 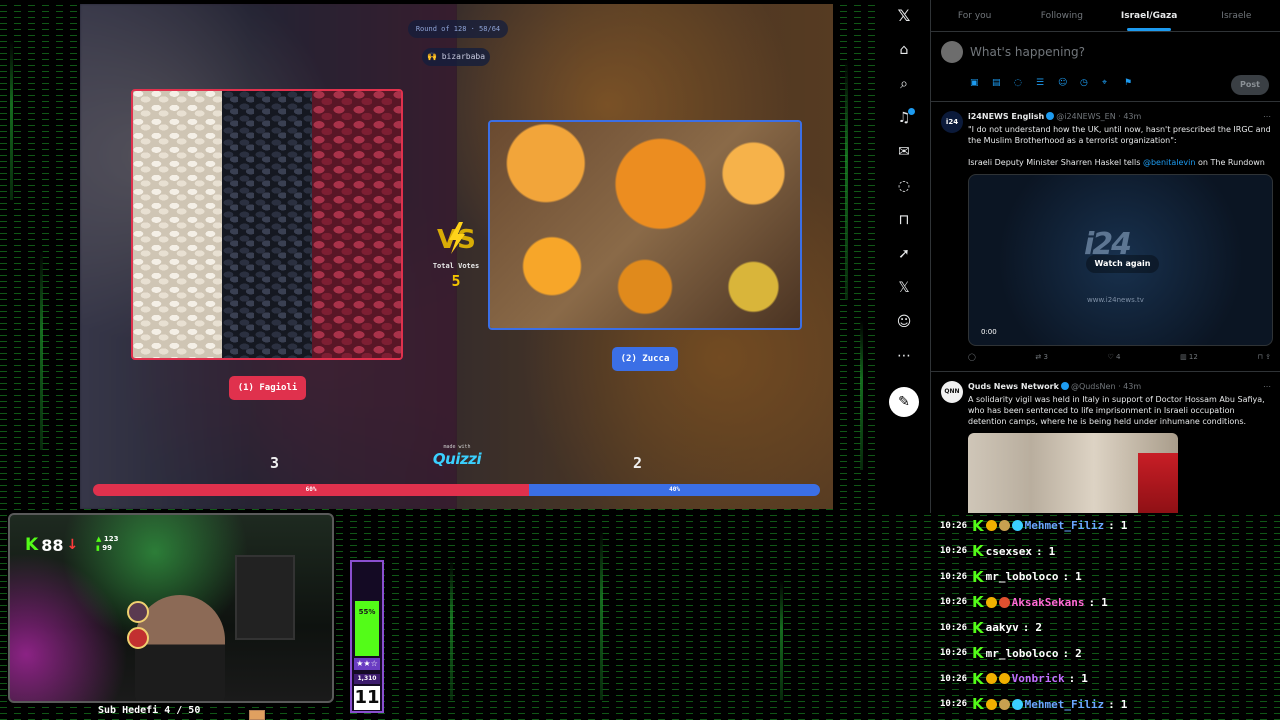 I want to click on chat-username: Vonbrick, so click(x=1038, y=678).